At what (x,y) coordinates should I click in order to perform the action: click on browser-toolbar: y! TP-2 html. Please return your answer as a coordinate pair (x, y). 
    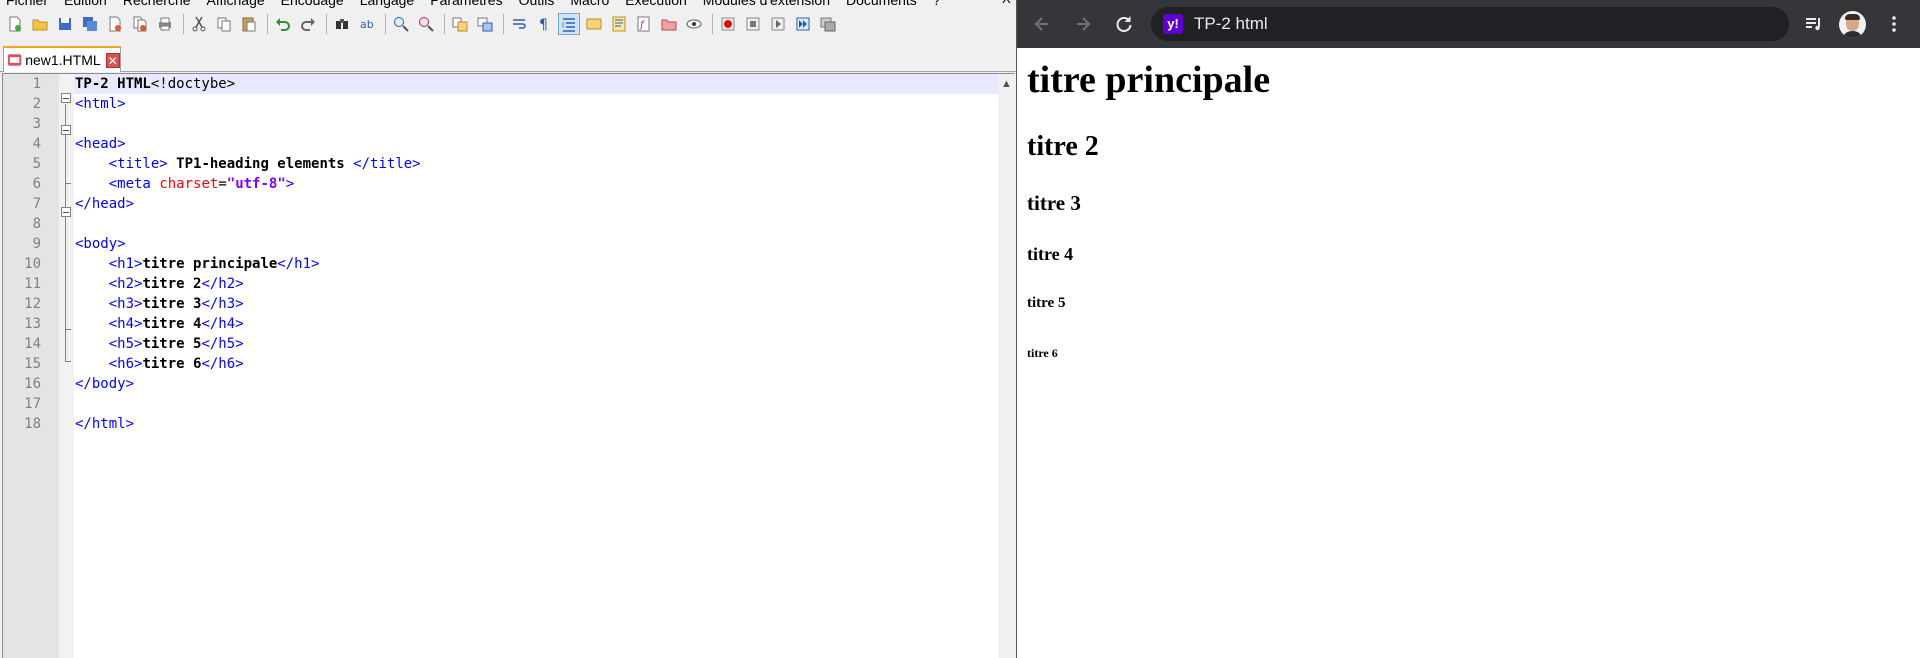
    Looking at the image, I should click on (1468, 24).